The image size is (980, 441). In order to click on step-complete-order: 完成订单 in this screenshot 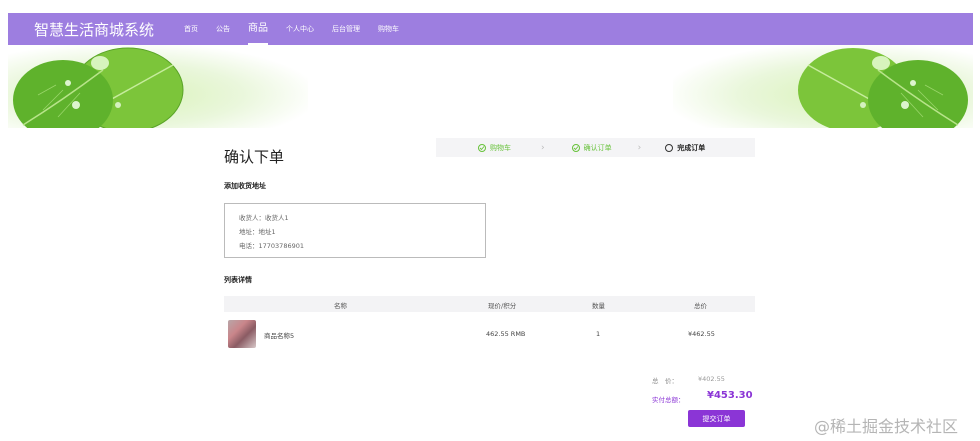, I will do `click(685, 148)`.